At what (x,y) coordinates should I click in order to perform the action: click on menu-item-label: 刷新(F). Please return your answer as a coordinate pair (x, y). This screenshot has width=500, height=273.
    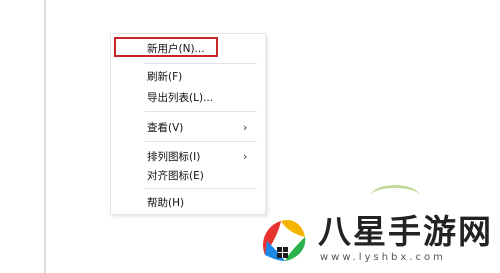
    Looking at the image, I should click on (165, 76).